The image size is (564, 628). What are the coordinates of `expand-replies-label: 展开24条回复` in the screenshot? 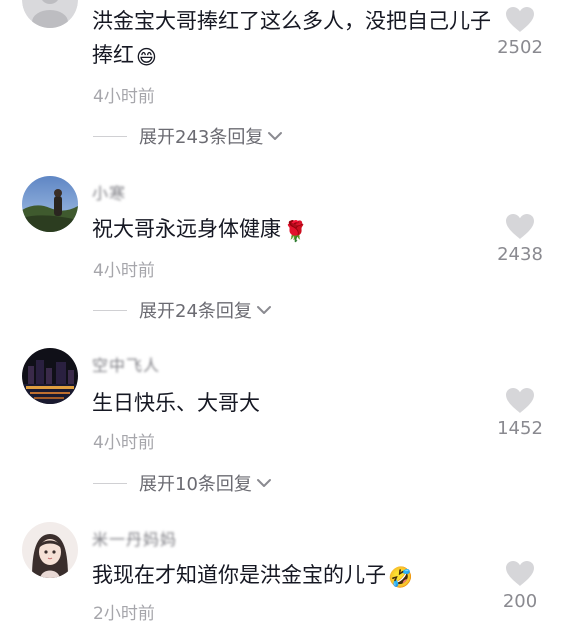 It's located at (195, 311).